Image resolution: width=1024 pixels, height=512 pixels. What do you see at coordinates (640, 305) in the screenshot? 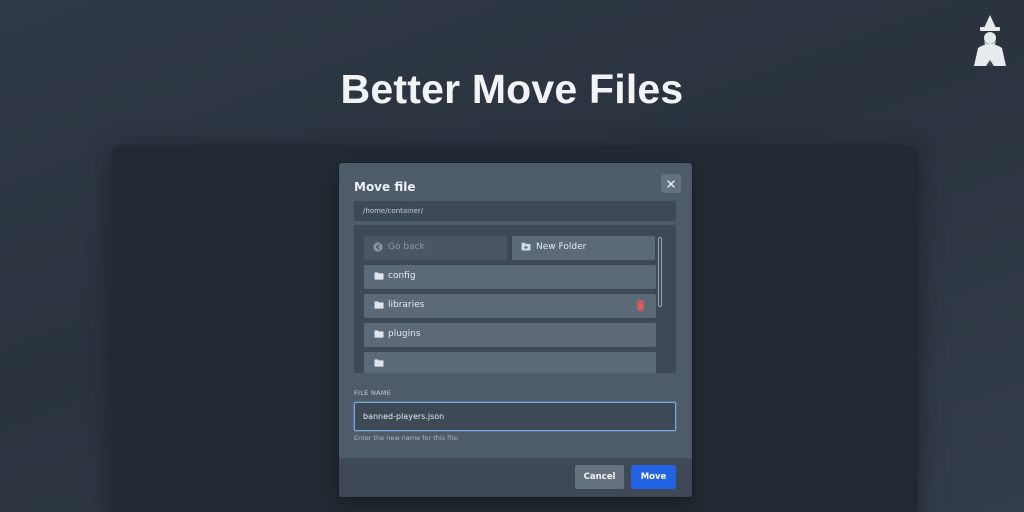
I see `trash-icon` at bounding box center [640, 305].